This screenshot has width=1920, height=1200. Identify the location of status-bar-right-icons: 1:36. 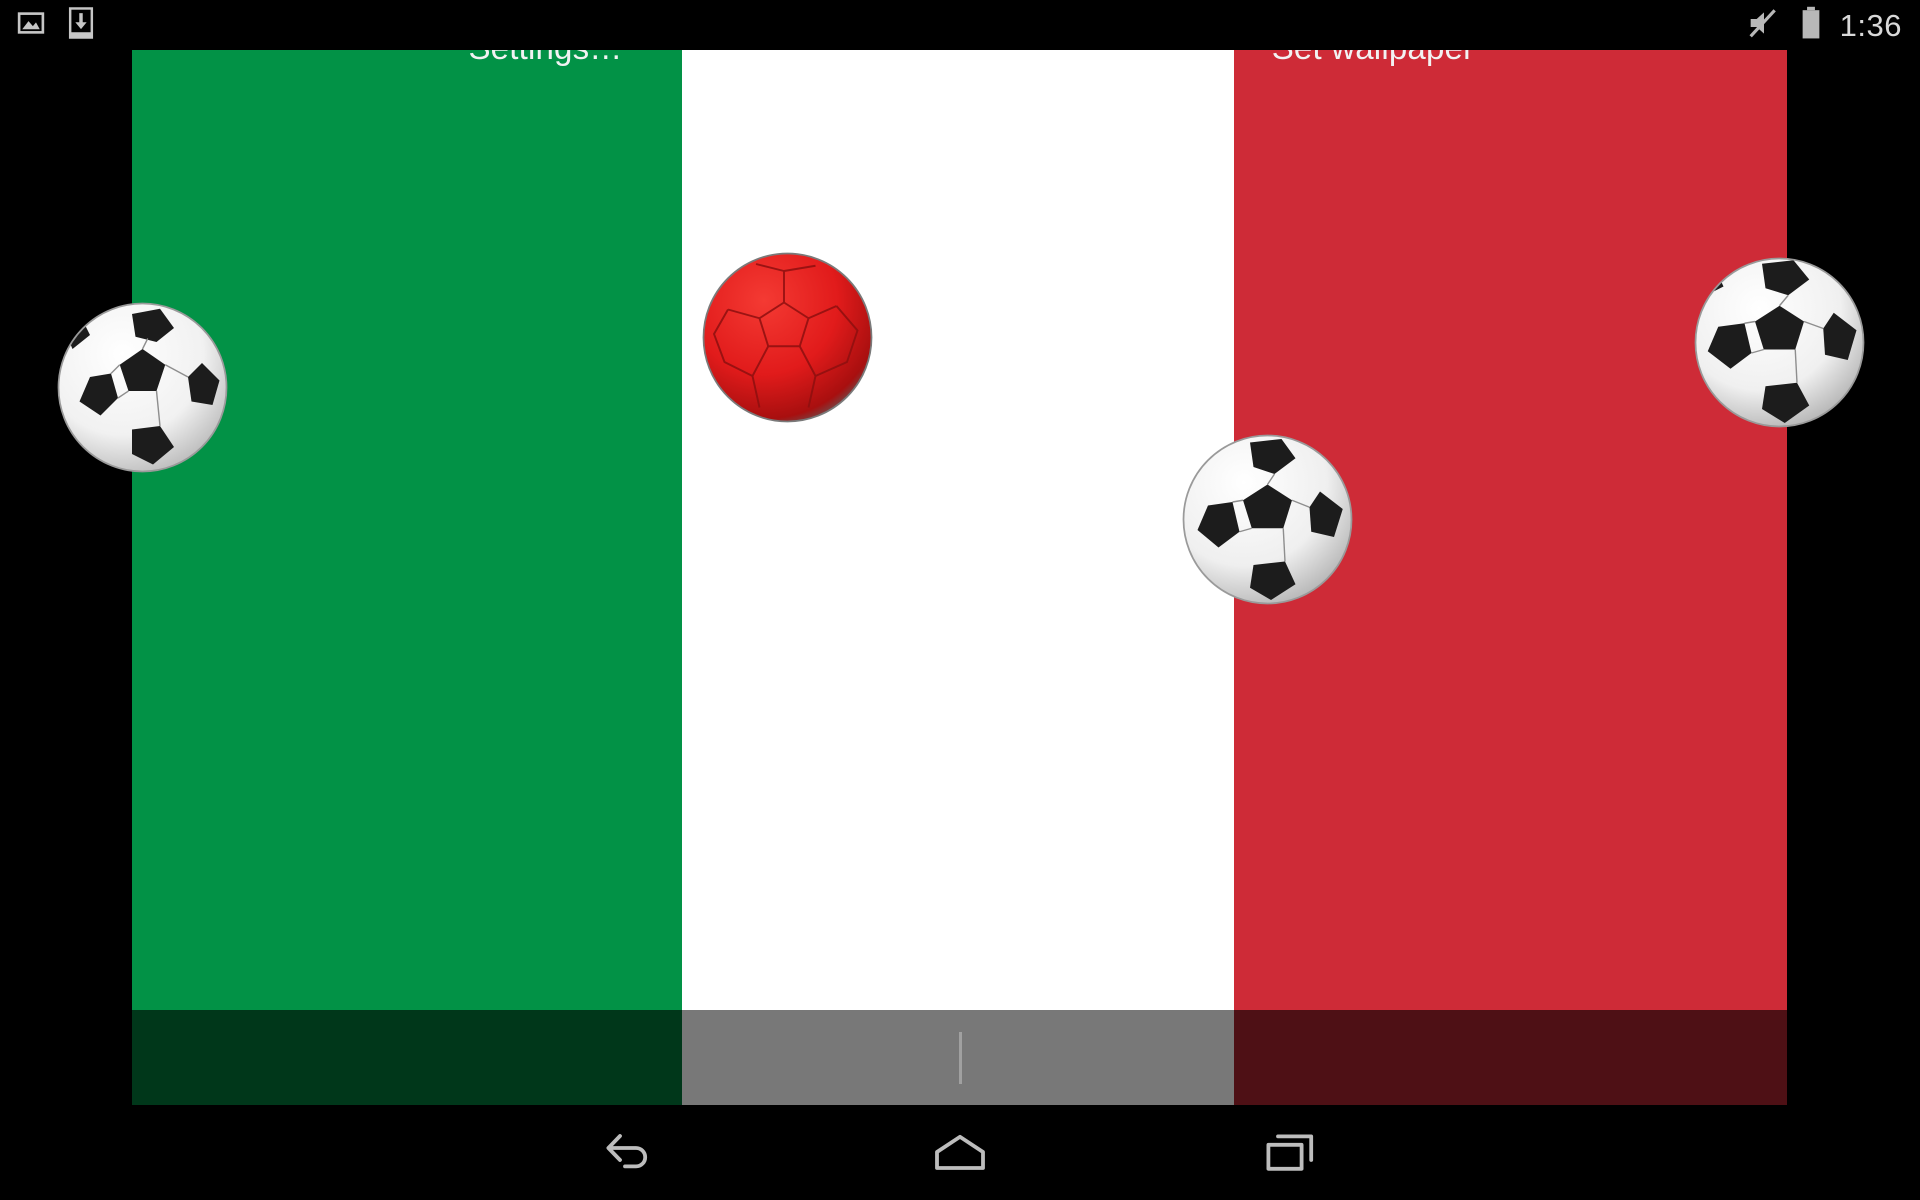
(1824, 25).